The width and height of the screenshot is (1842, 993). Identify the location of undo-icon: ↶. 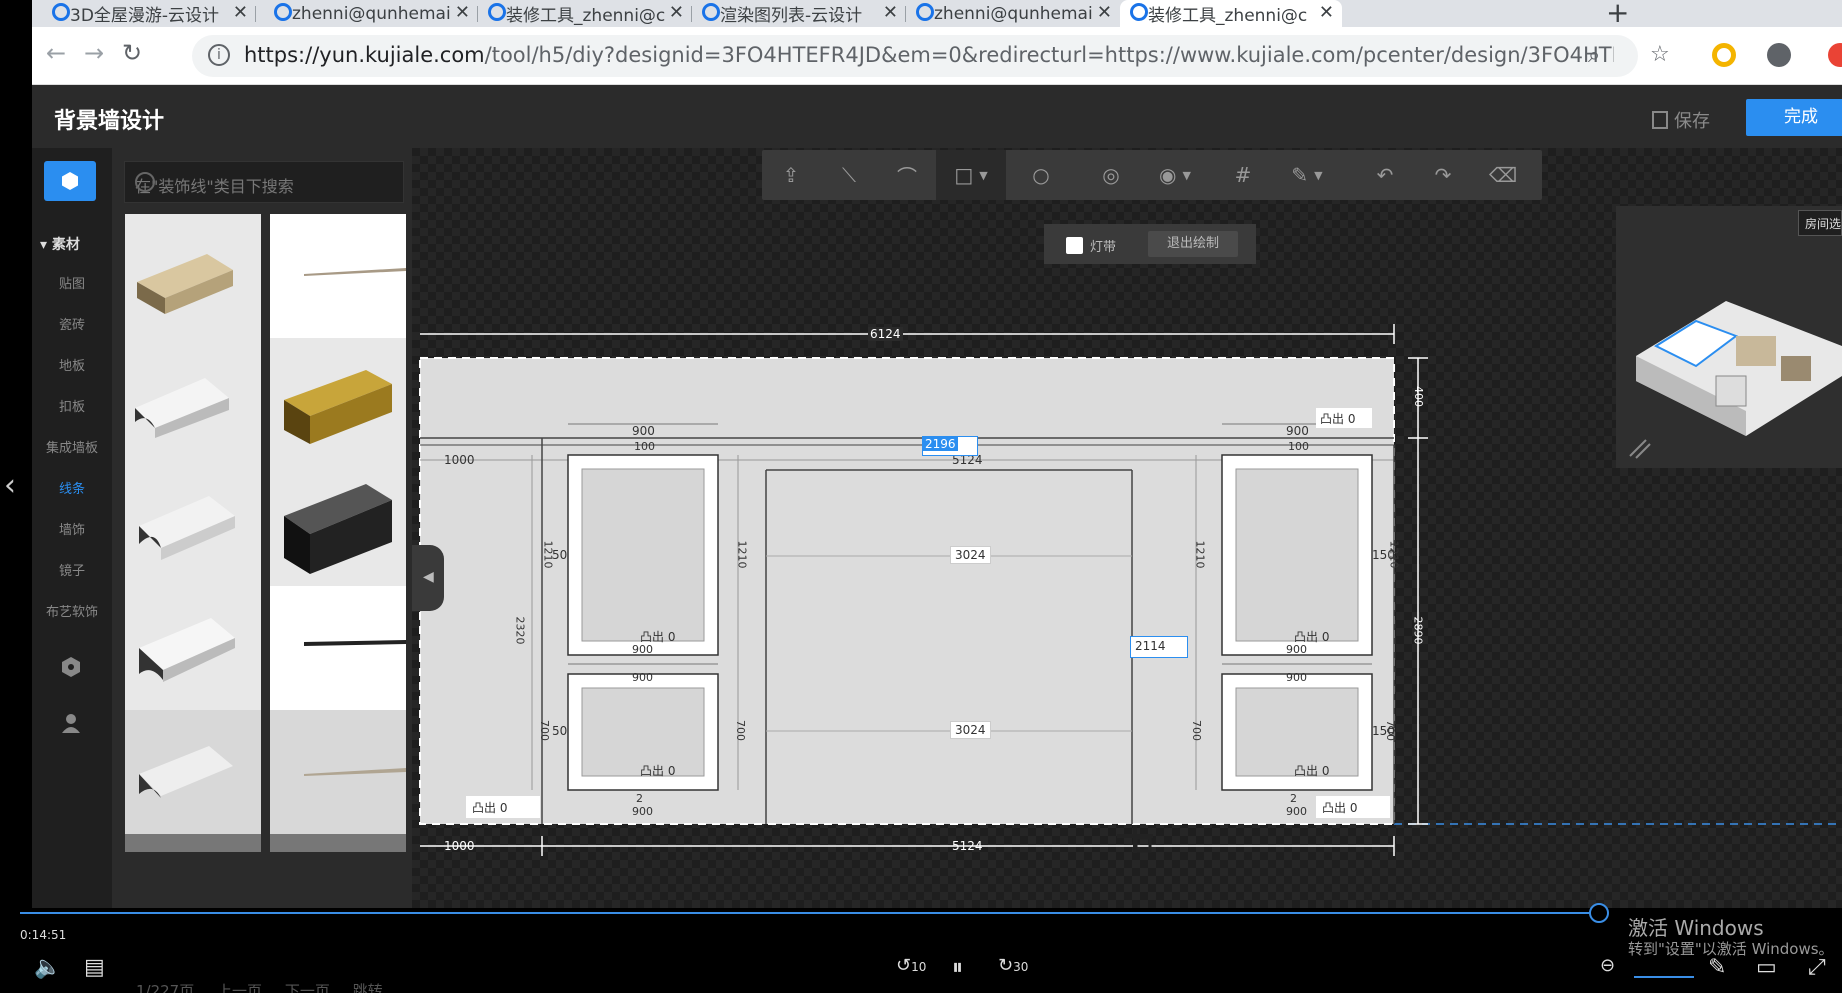
(1385, 175).